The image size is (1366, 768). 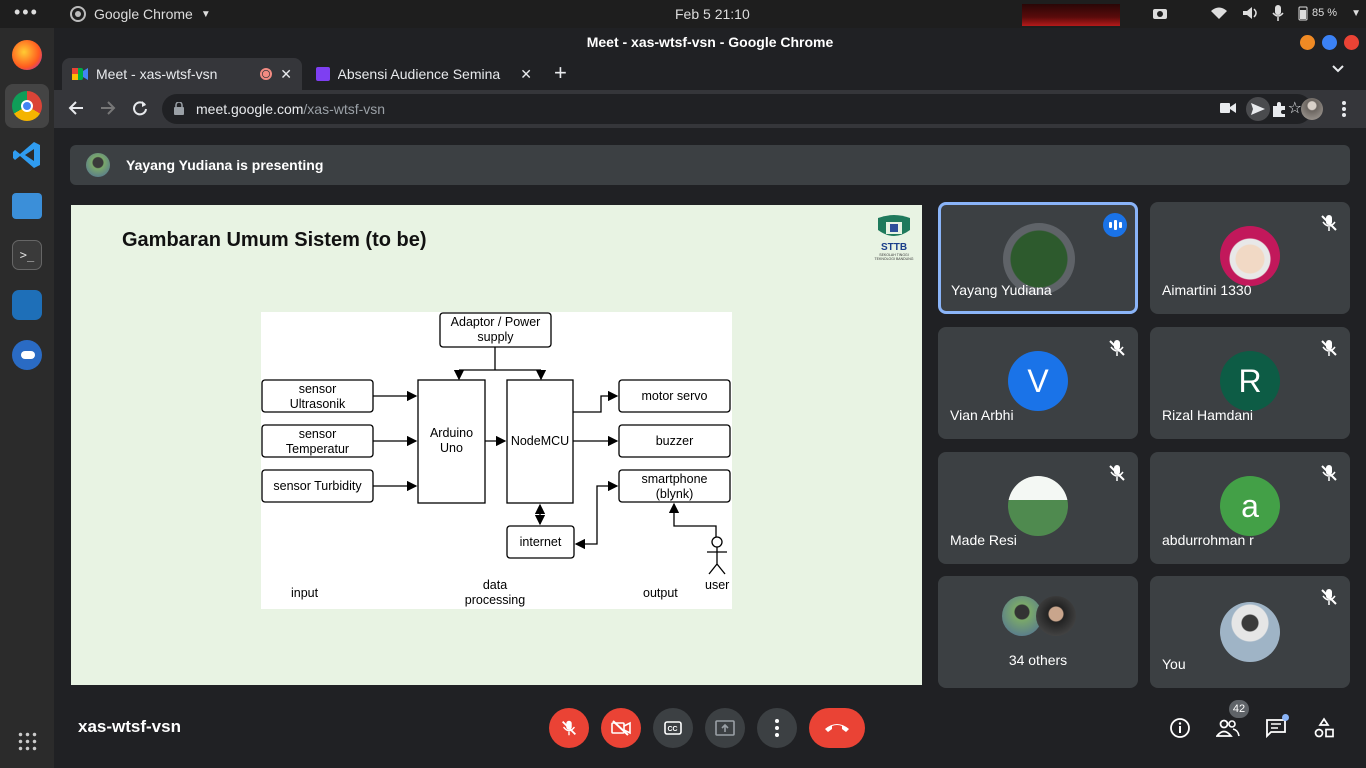 I want to click on label-arduino: Arduino Uno, so click(x=451, y=441).